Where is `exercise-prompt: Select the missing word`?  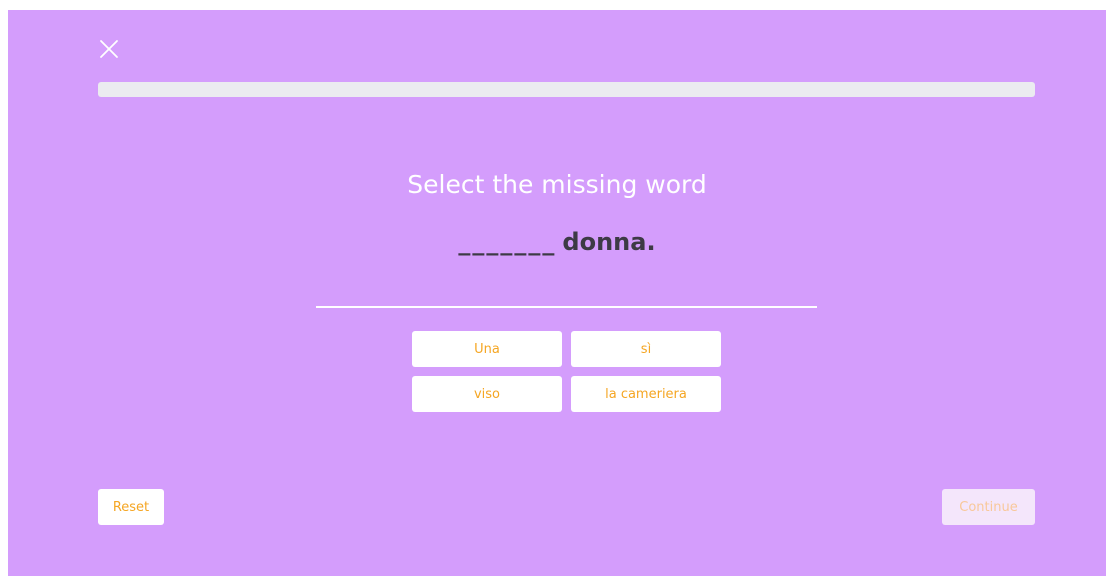 exercise-prompt: Select the missing word is located at coordinates (557, 184).